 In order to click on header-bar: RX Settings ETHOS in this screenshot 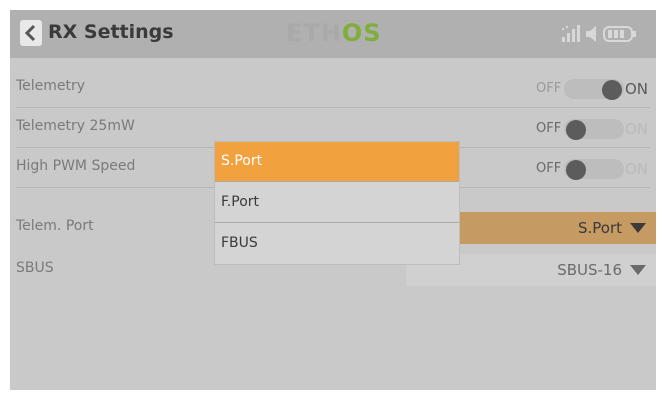, I will do `click(333, 34)`.